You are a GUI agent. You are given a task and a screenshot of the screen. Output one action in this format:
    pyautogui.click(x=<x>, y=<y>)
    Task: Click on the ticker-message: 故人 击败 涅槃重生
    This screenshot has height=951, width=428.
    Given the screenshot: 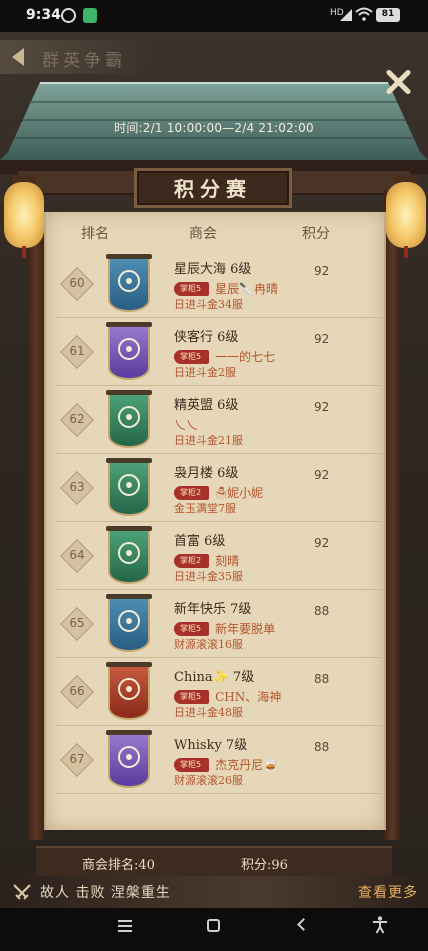 What is the action you would take?
    pyautogui.click(x=105, y=893)
    